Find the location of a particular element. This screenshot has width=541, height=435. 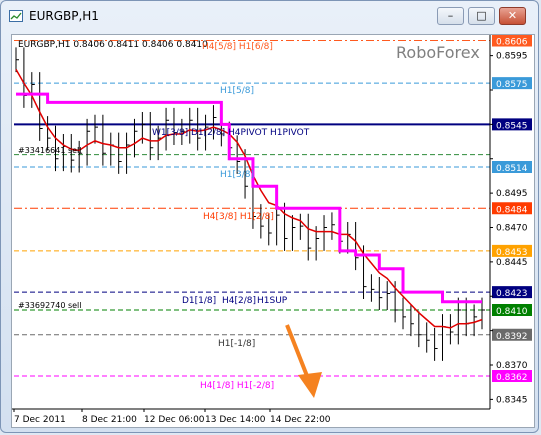

level-price-tag-text: 0.8484 is located at coordinates (512, 210).